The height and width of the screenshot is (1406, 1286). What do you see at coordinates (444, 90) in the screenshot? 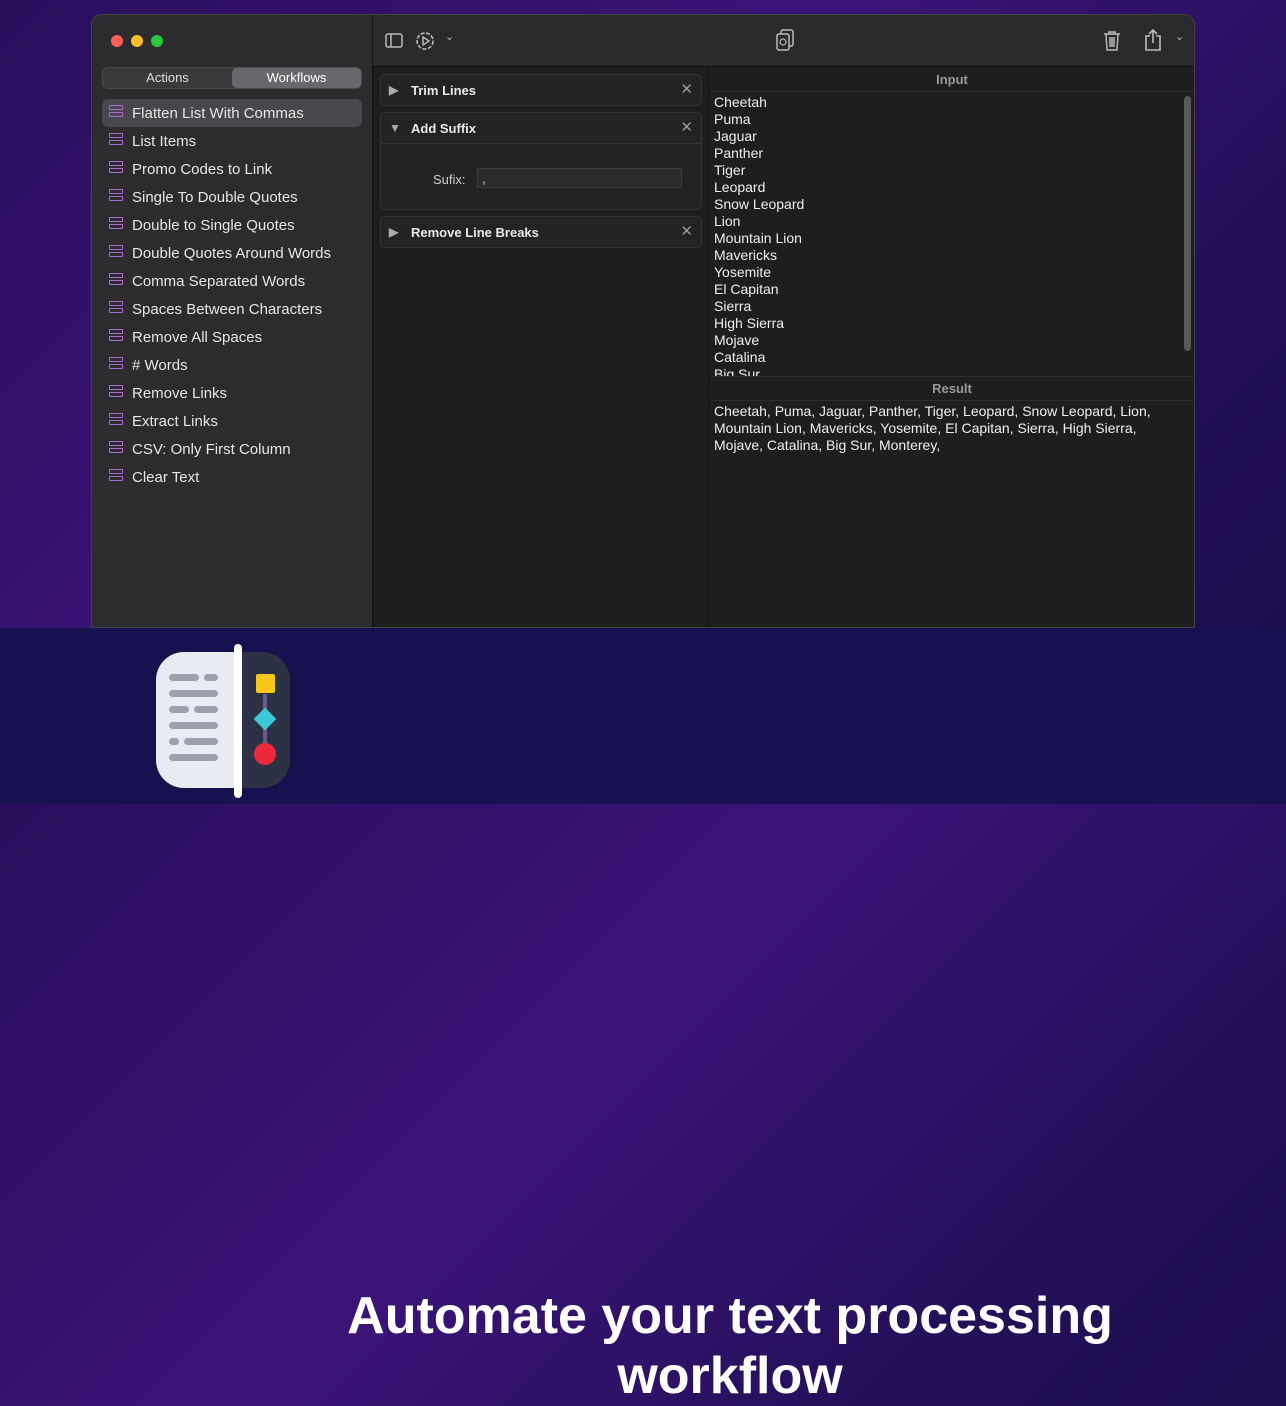
I see `action-title: Trim Lines` at bounding box center [444, 90].